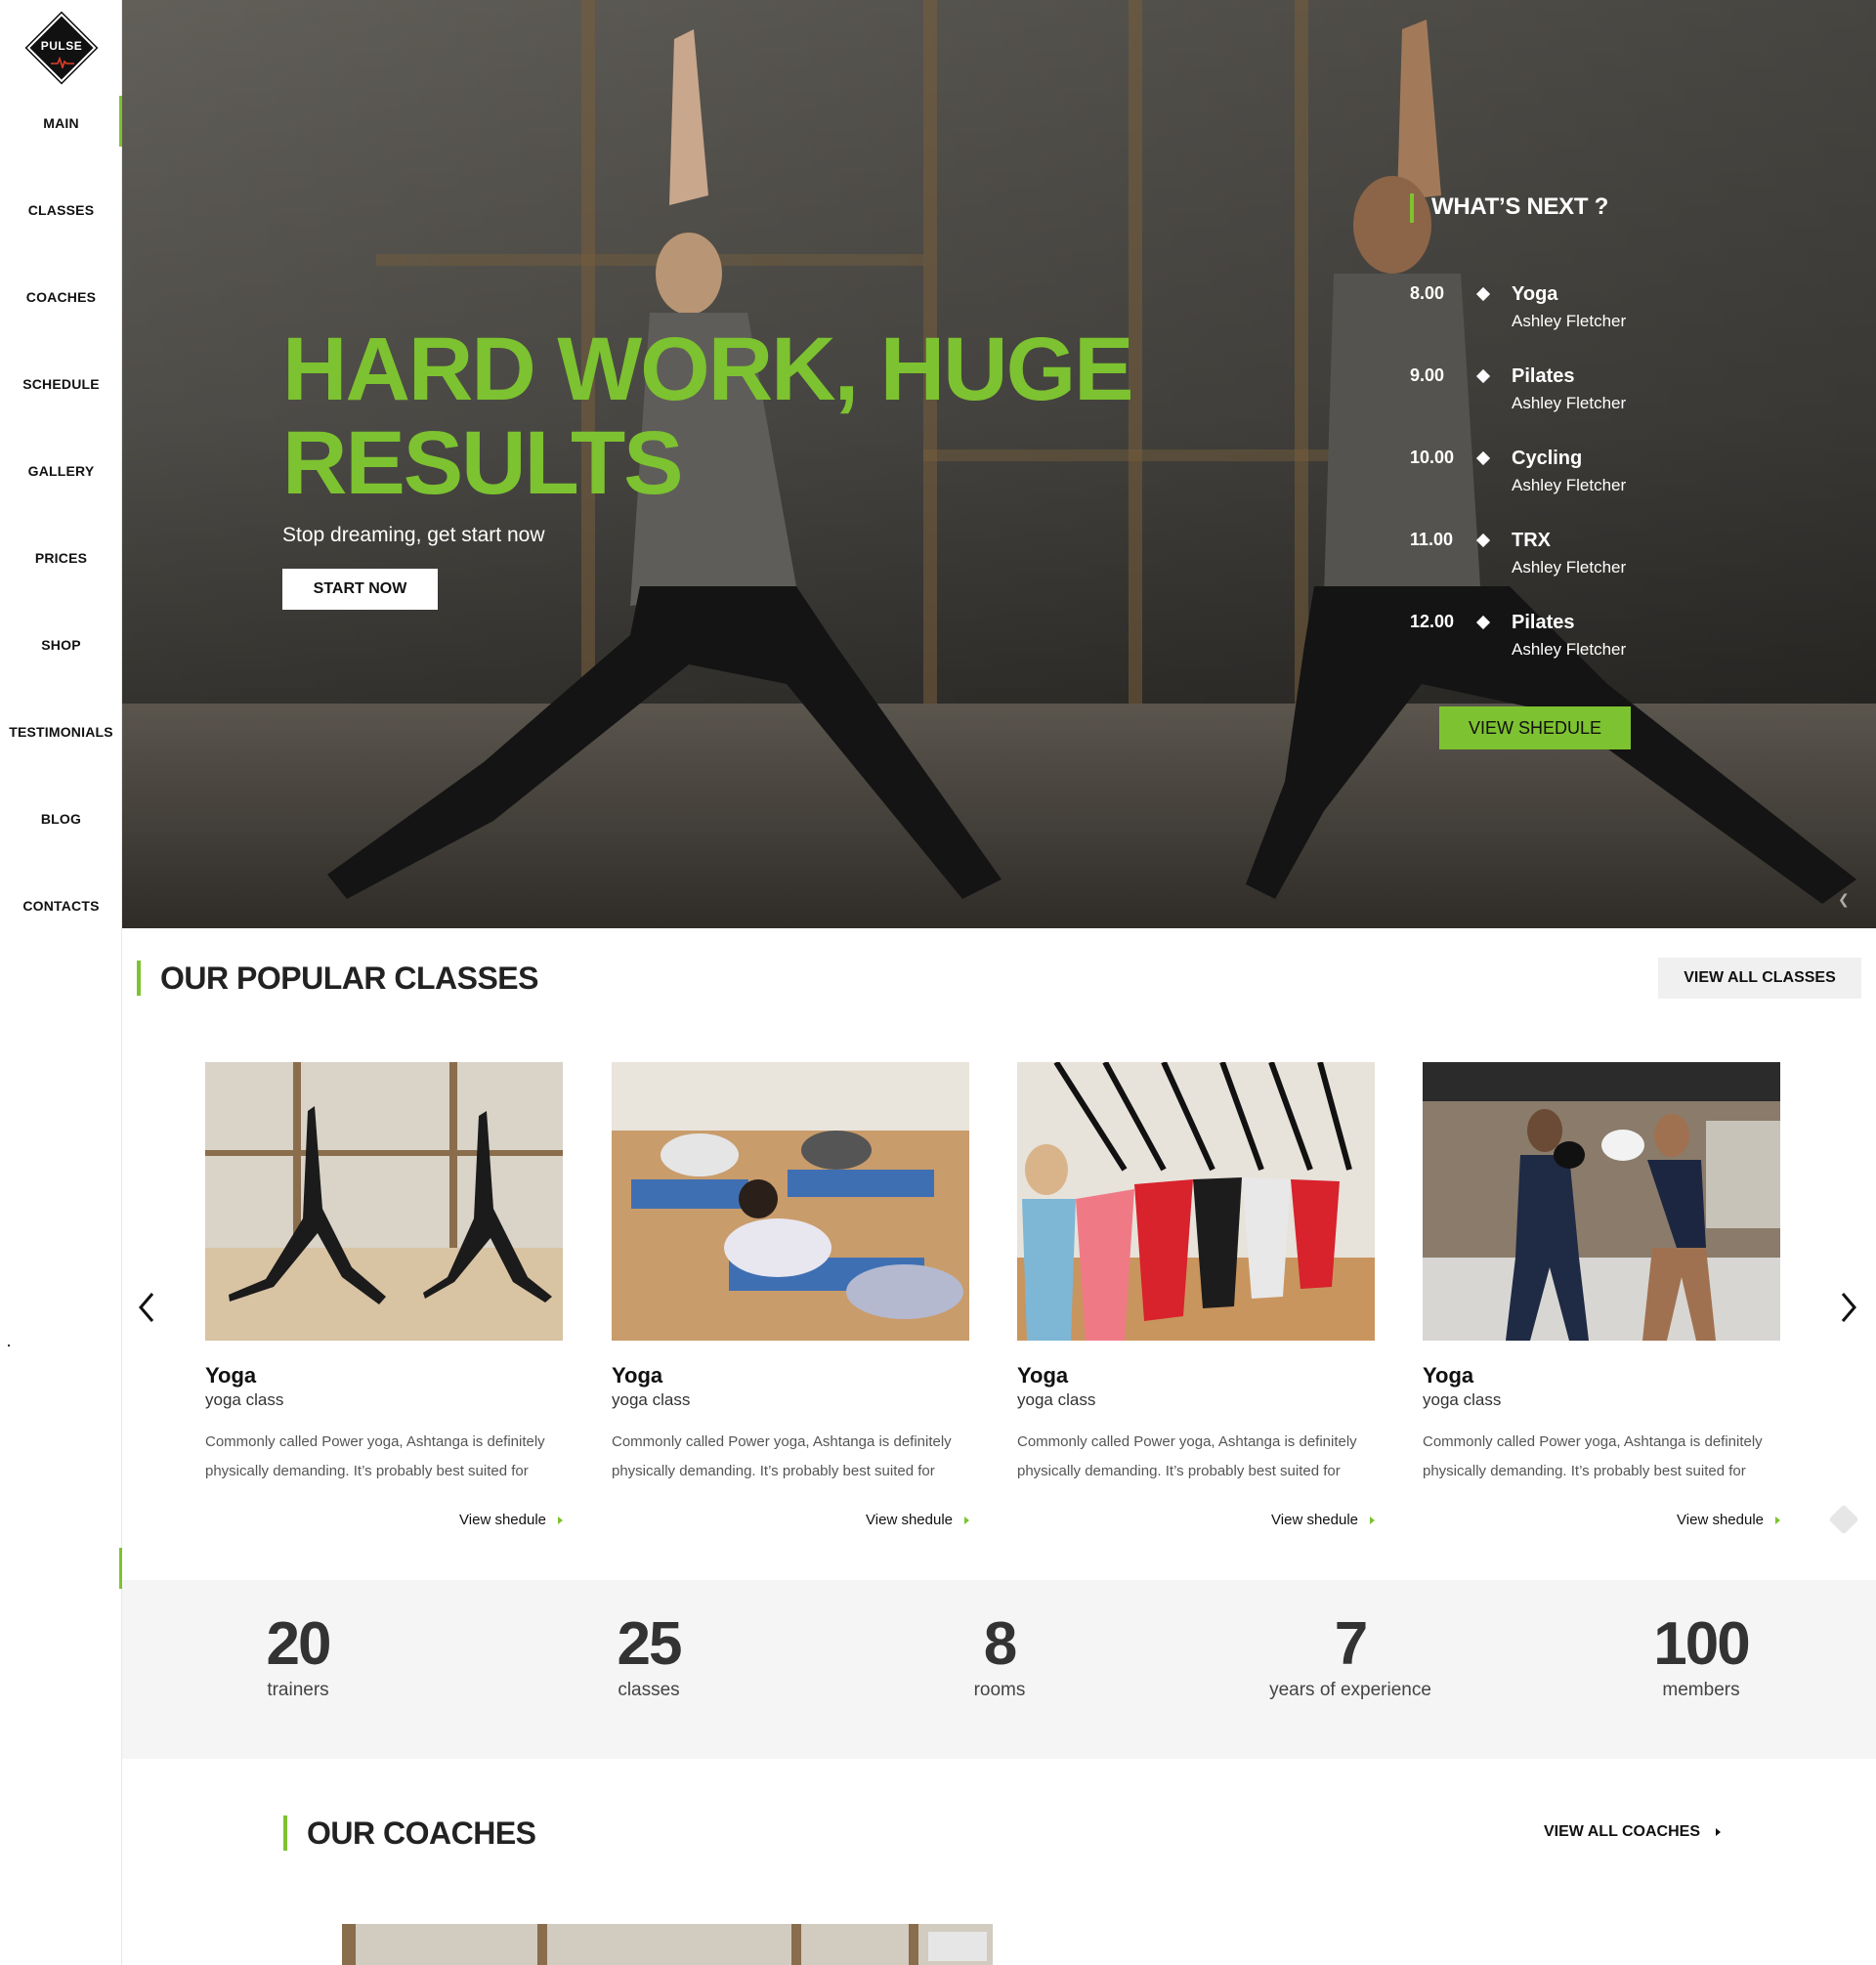 This screenshot has height=1965, width=1876. I want to click on schedule-row: 12.00 Pilates Ashley Fletcher, so click(1547, 646).